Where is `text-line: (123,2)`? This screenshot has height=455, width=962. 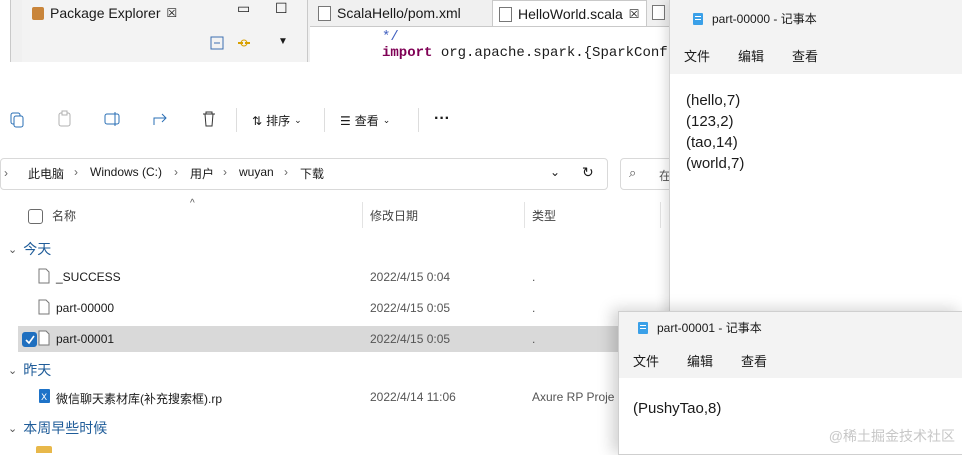
text-line: (123,2) is located at coordinates (710, 121).